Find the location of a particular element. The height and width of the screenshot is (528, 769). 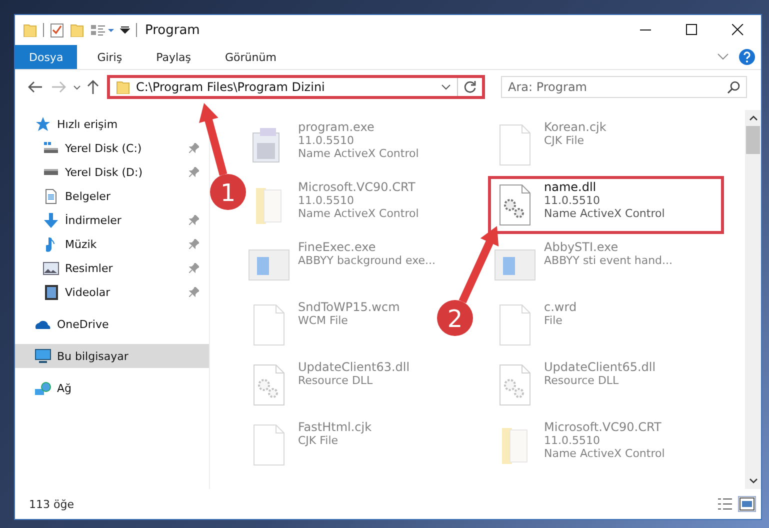

list-view-icon is located at coordinates (102, 30).